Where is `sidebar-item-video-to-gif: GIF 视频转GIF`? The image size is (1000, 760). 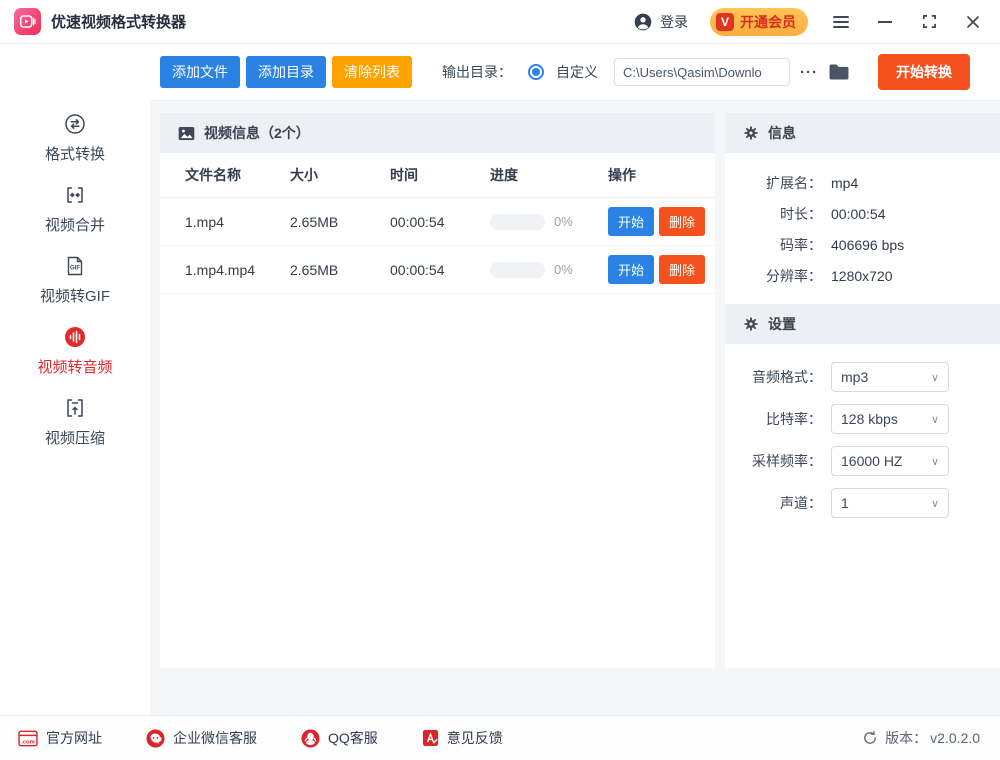 sidebar-item-video-to-gif: GIF 视频转GIF is located at coordinates (75, 280).